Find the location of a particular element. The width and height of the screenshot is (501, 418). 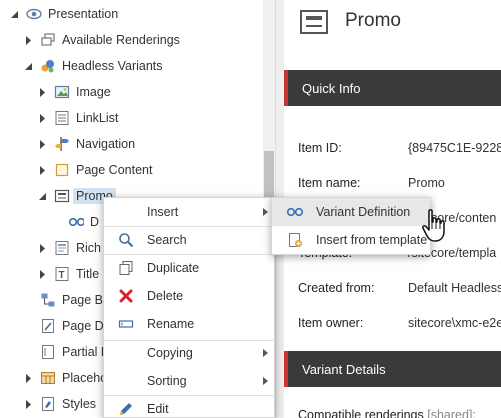

submenu-item-insert-from-template: Insert from template is located at coordinates (351, 240).